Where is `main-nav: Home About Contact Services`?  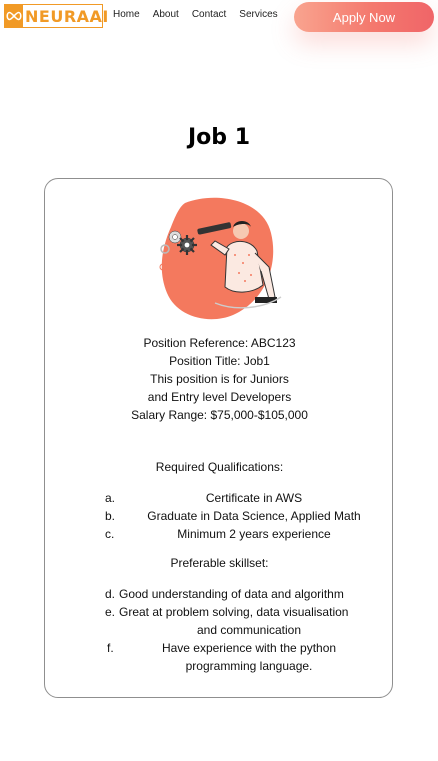
main-nav: Home About Contact Services is located at coordinates (202, 14).